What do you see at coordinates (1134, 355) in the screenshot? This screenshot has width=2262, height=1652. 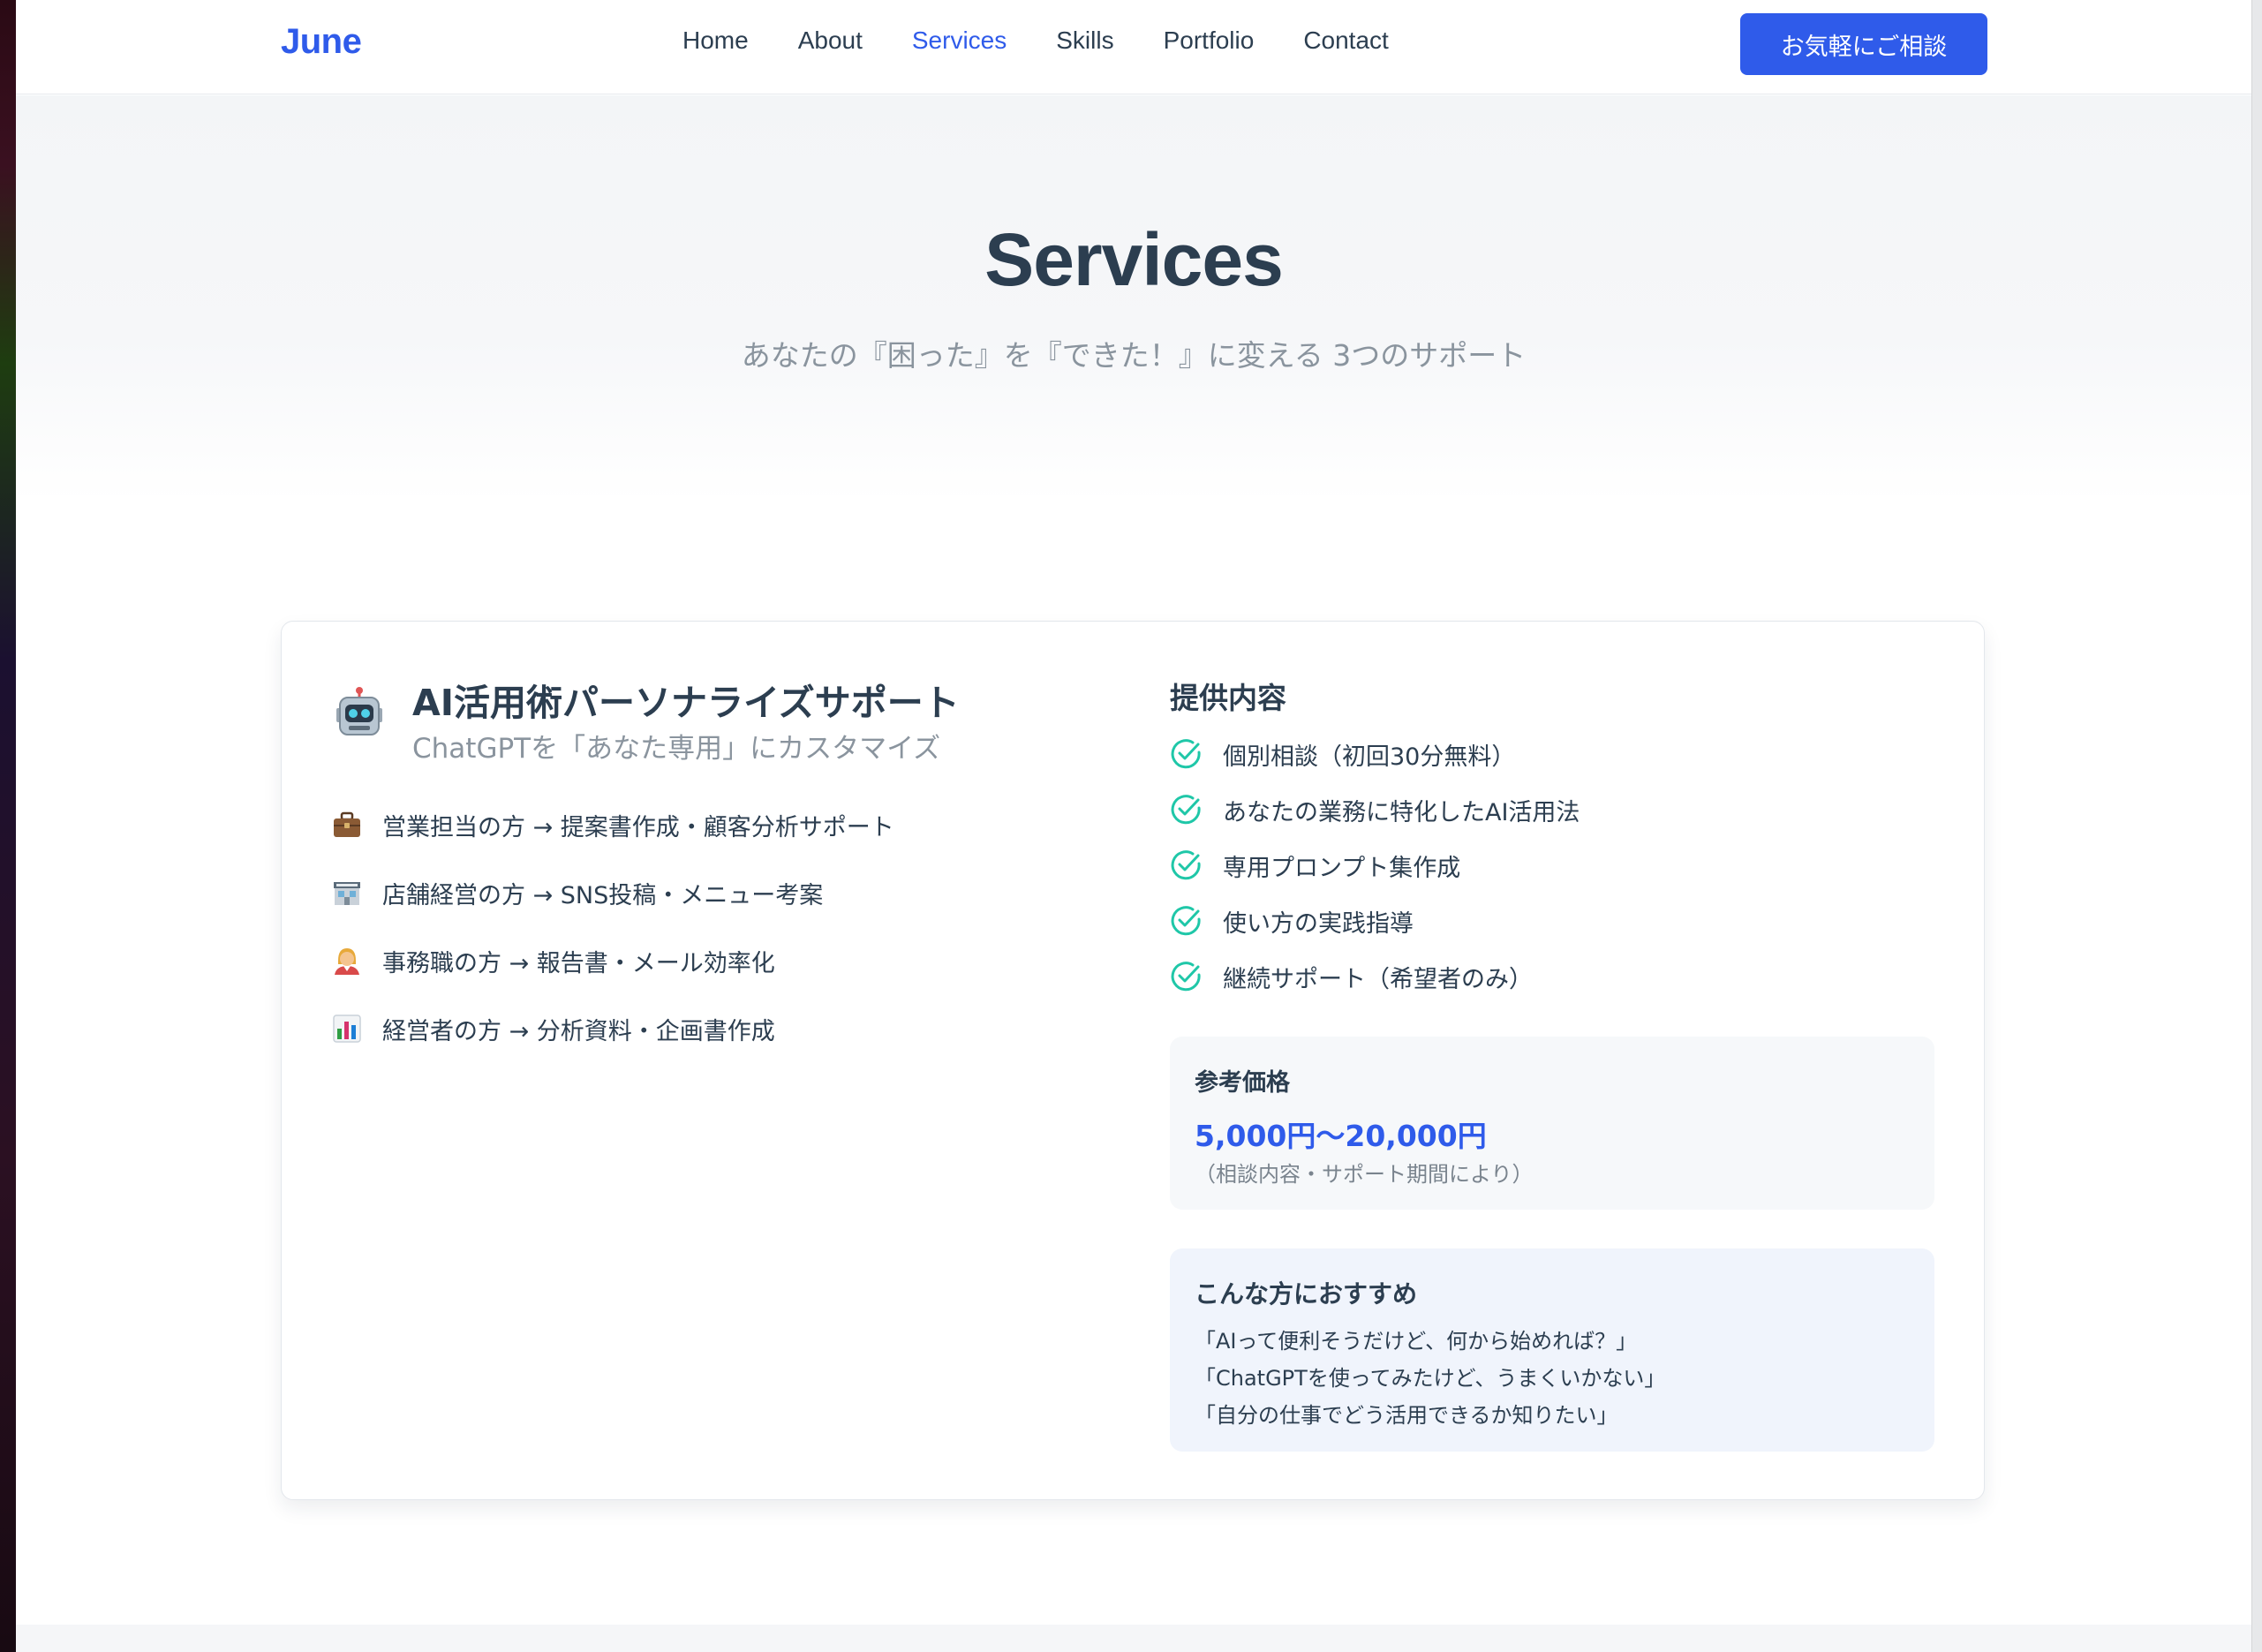 I see `page-subtitle: あなたの『困った』を『できた！』に変える 3つのサポート` at bounding box center [1134, 355].